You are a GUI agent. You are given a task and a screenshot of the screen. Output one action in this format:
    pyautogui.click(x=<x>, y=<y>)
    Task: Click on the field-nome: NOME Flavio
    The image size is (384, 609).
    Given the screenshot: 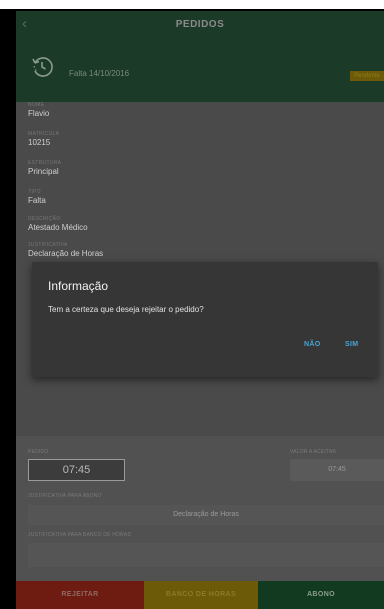 What is the action you would take?
    pyautogui.click(x=38, y=110)
    